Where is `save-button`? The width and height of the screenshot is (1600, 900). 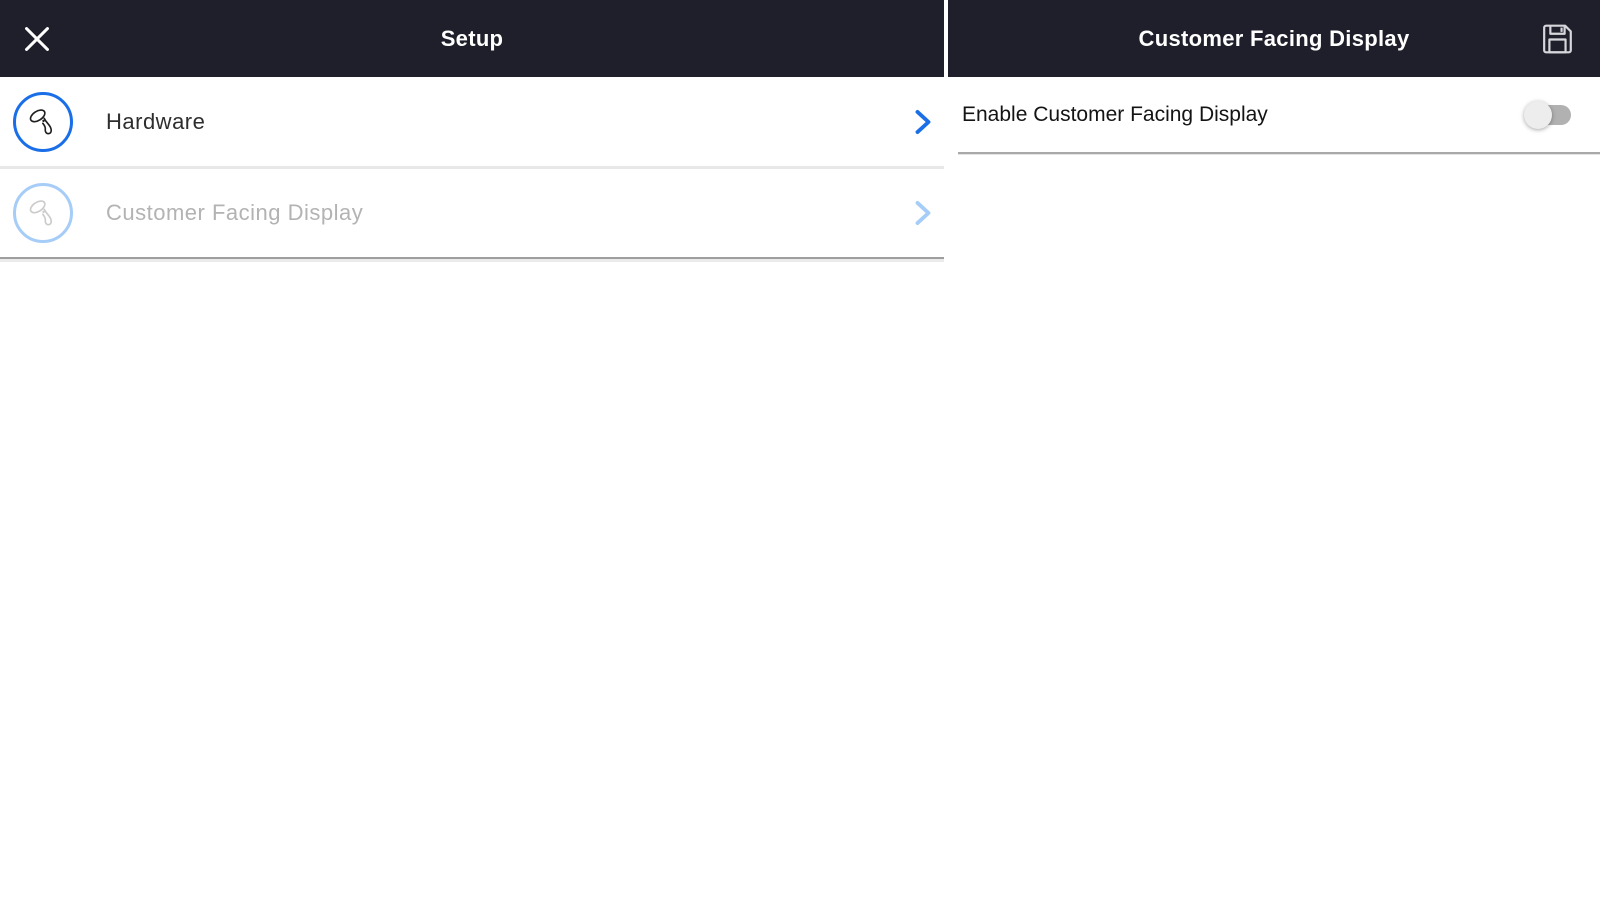
save-button is located at coordinates (1557, 39).